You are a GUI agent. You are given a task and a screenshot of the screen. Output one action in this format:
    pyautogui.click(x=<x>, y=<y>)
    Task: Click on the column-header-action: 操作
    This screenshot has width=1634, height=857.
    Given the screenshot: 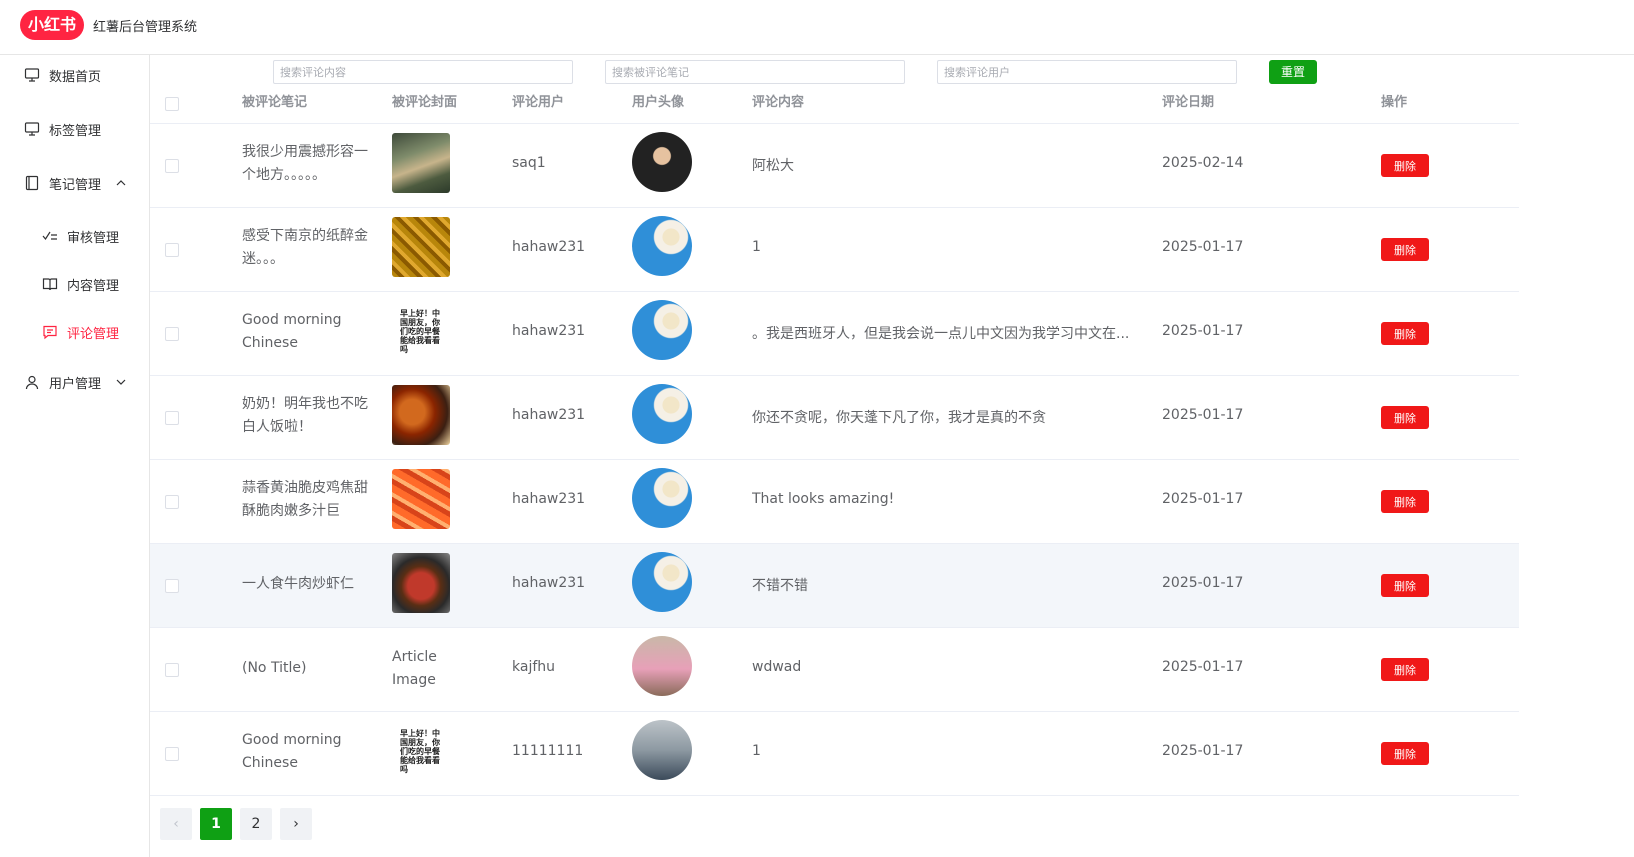 What is the action you would take?
    pyautogui.click(x=1394, y=102)
    